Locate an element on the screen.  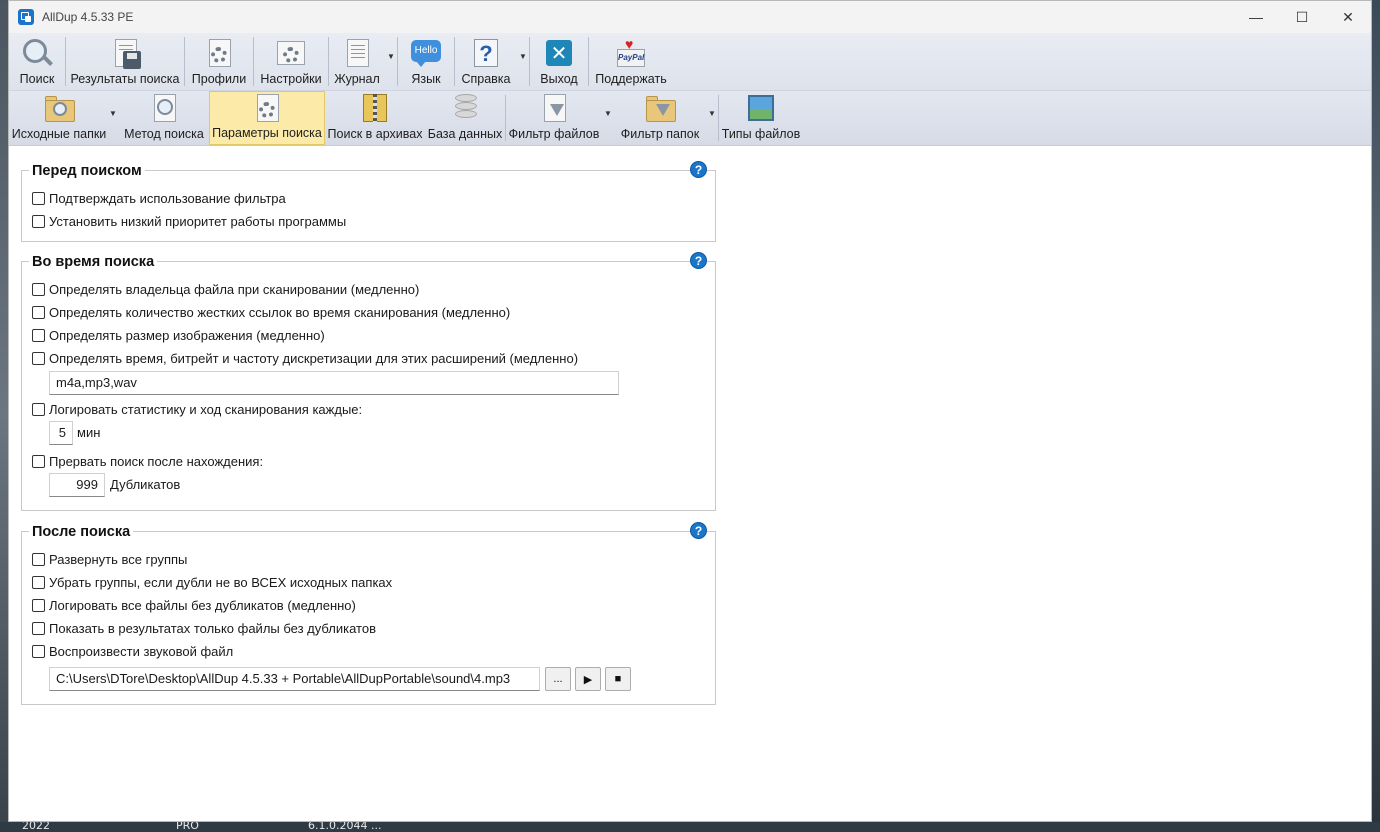
settings-button: Настройки is located at coordinates (291, 61).